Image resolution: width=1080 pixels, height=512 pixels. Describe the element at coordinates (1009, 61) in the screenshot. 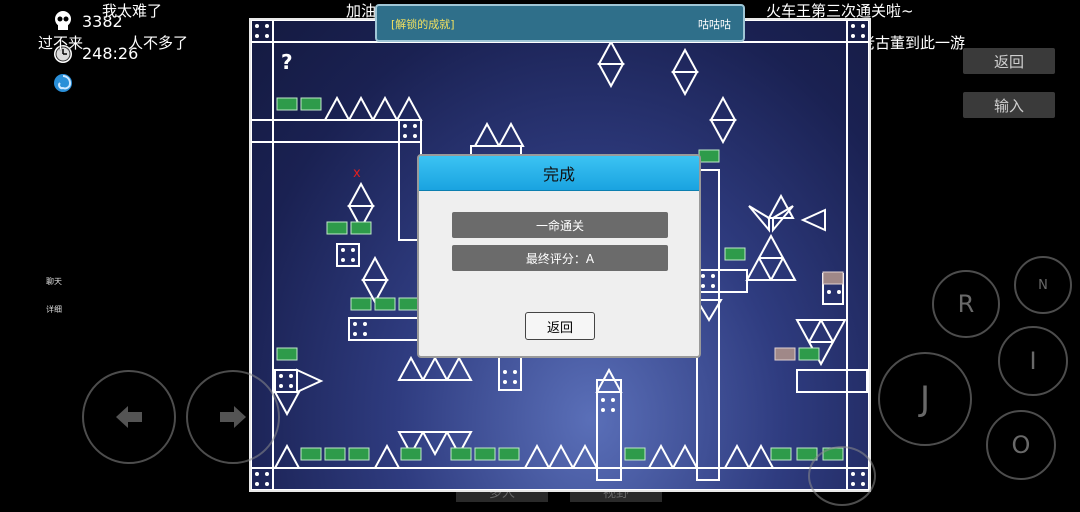

I see `back-side-button: 返回` at that location.